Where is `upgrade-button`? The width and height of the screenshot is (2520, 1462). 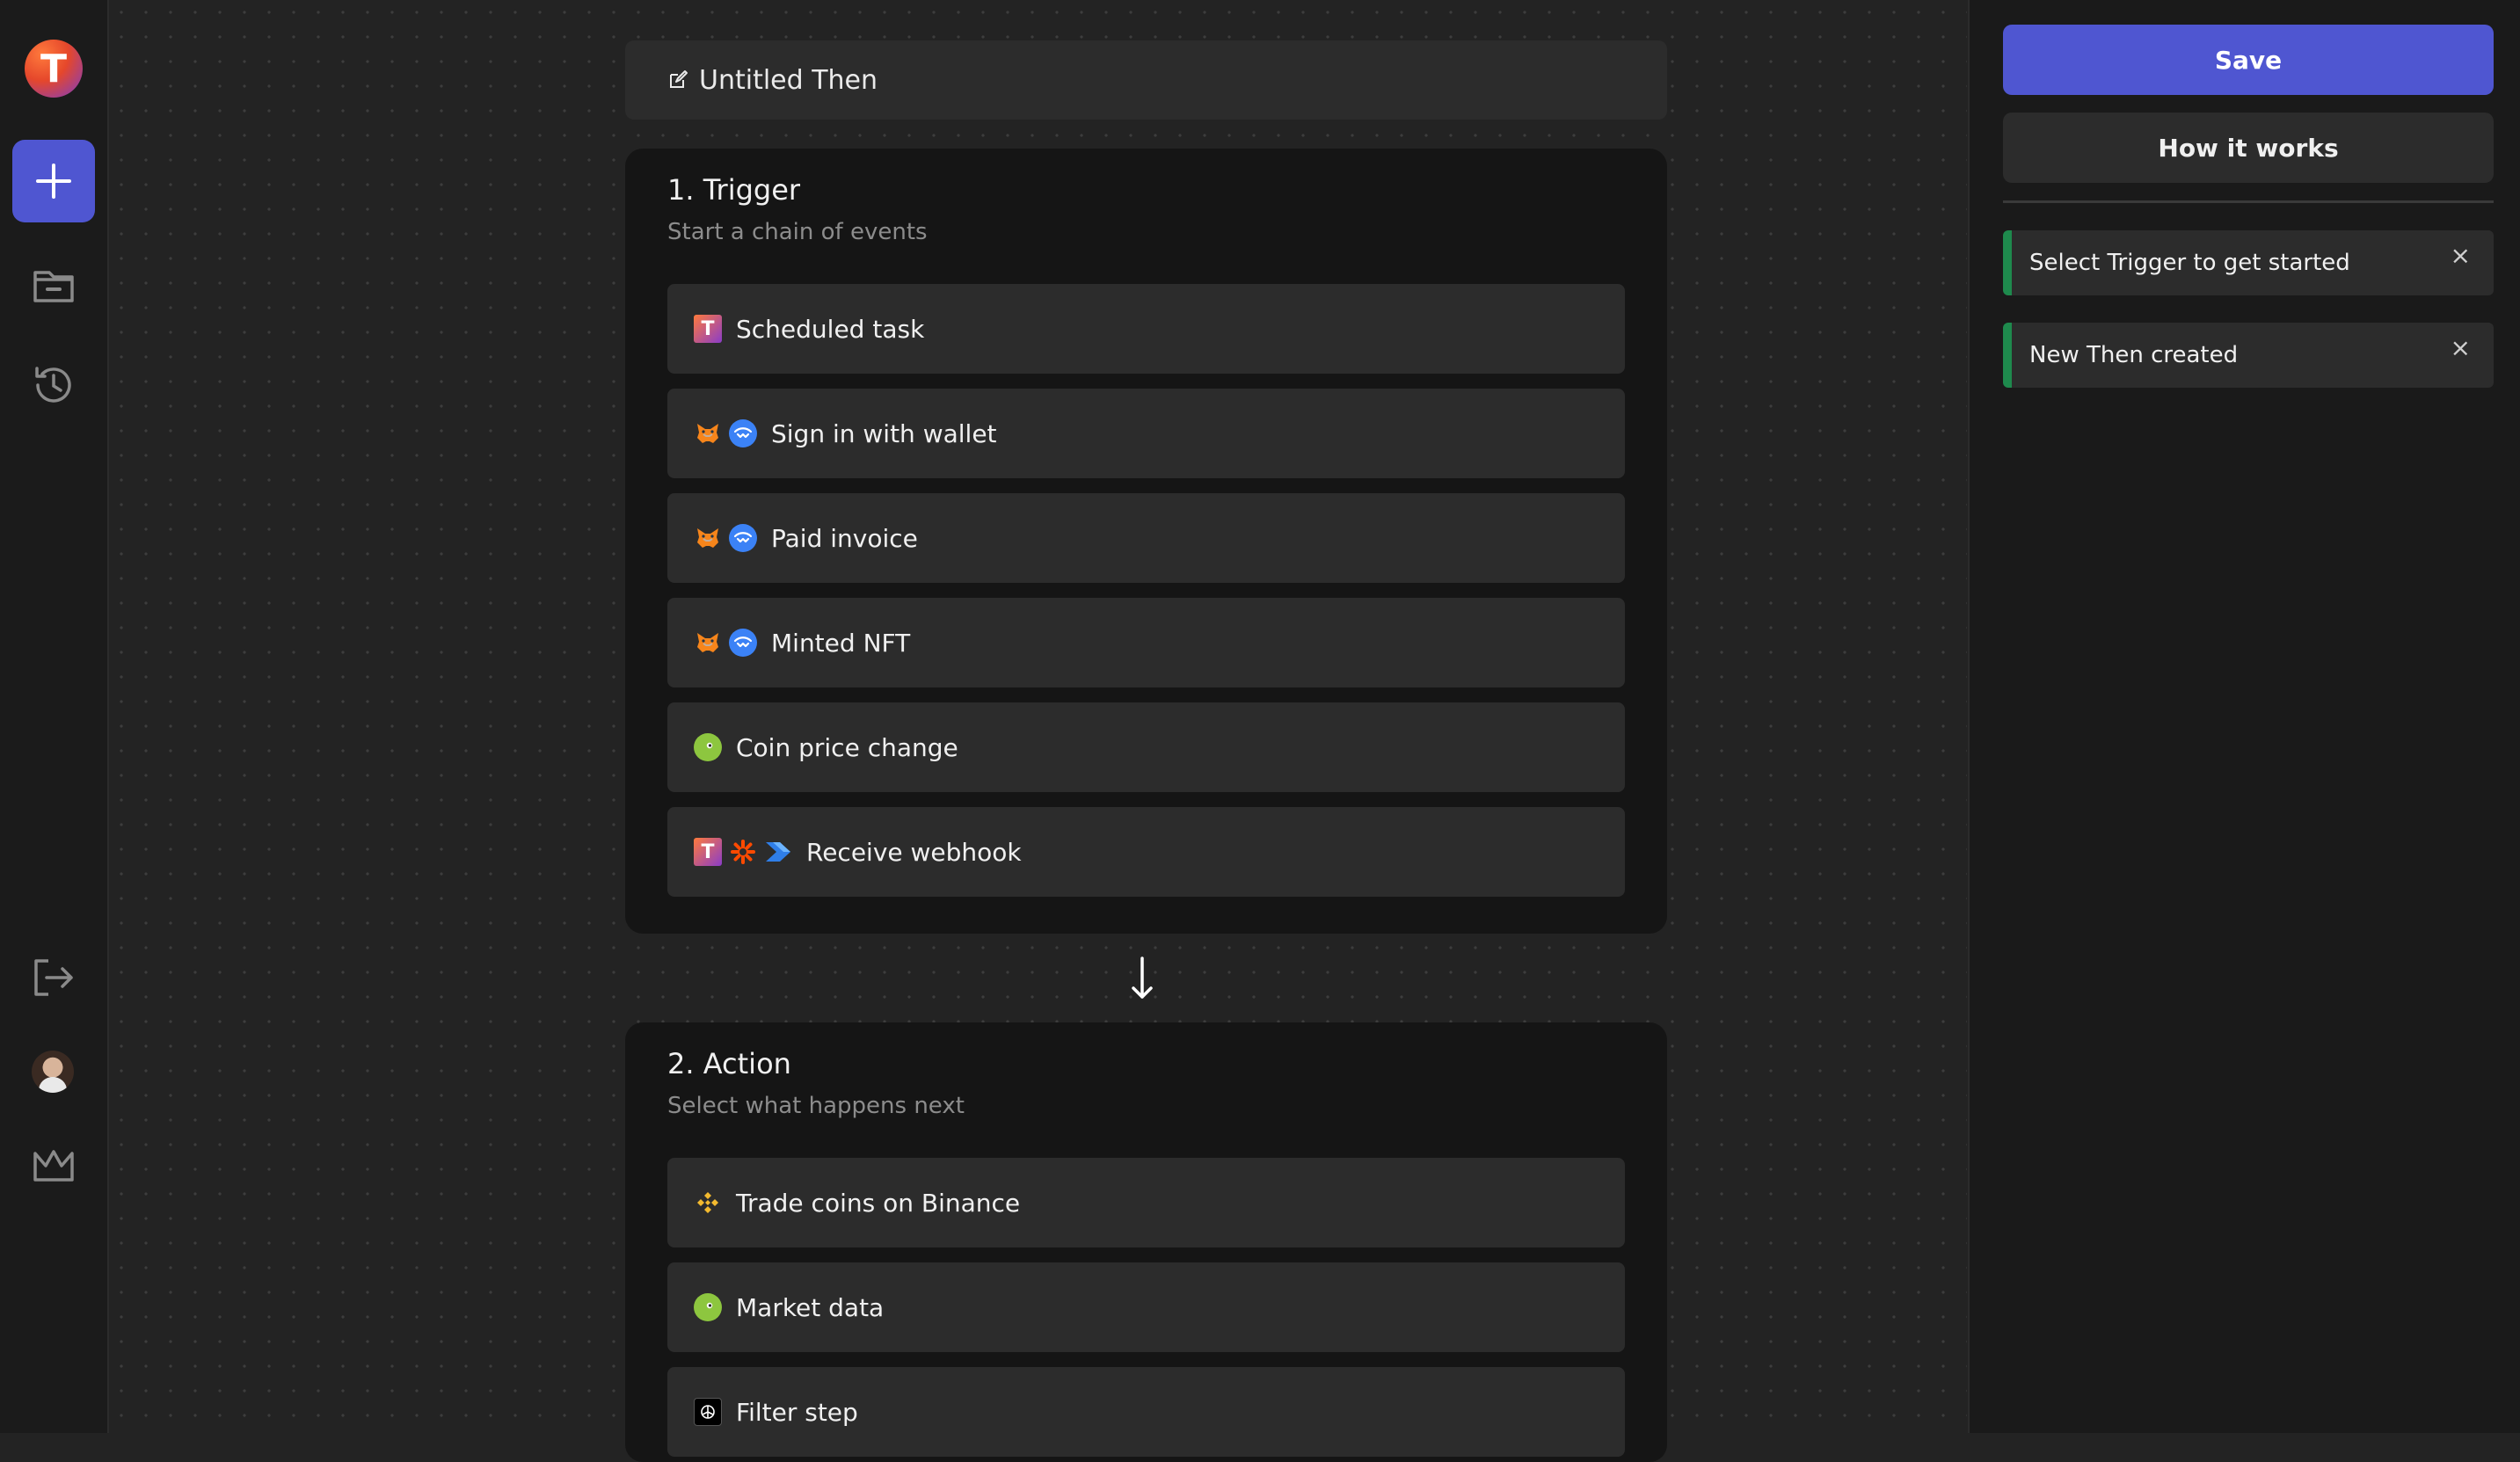
upgrade-button is located at coordinates (53, 1165).